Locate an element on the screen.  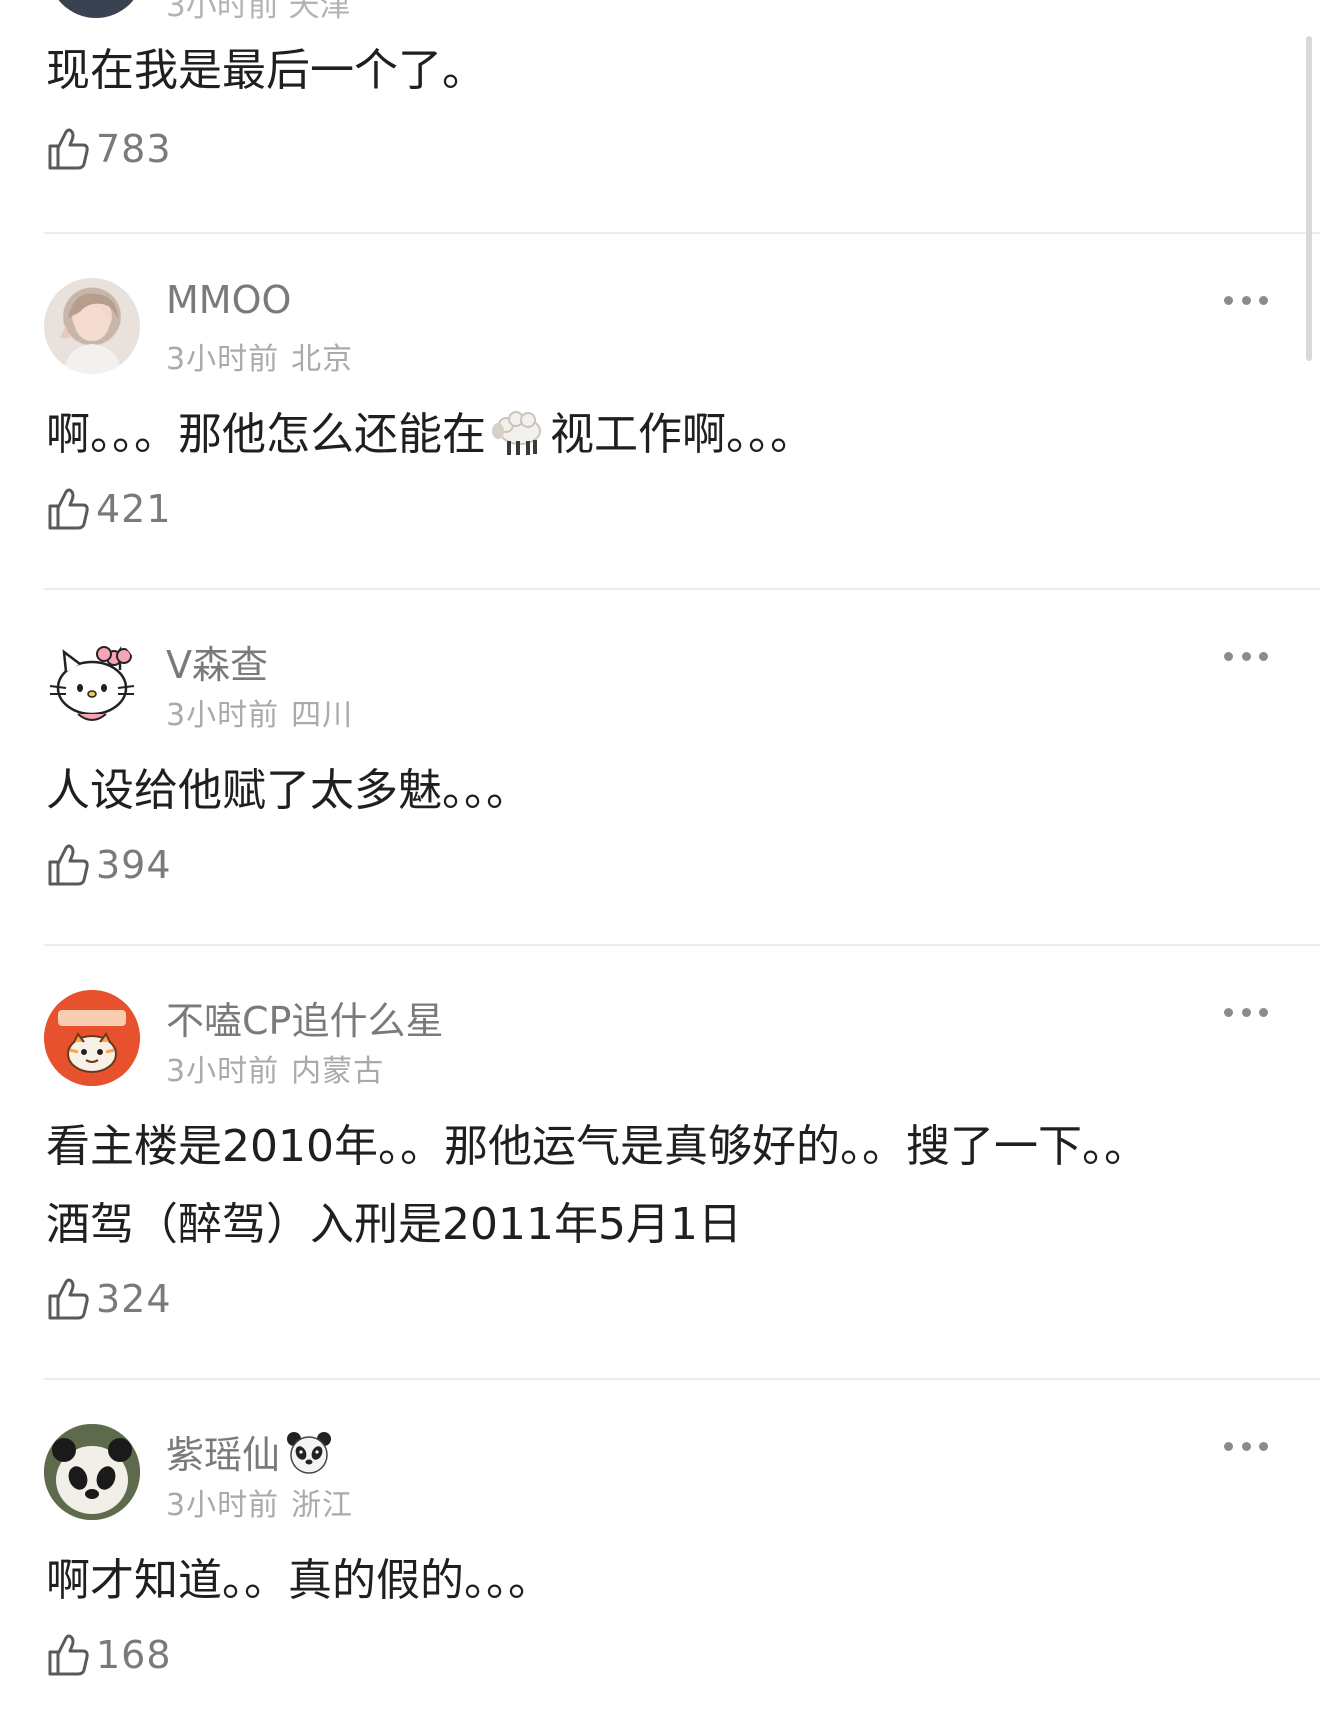
comment-meta: 3小时前 浙江 is located at coordinates (259, 1502).